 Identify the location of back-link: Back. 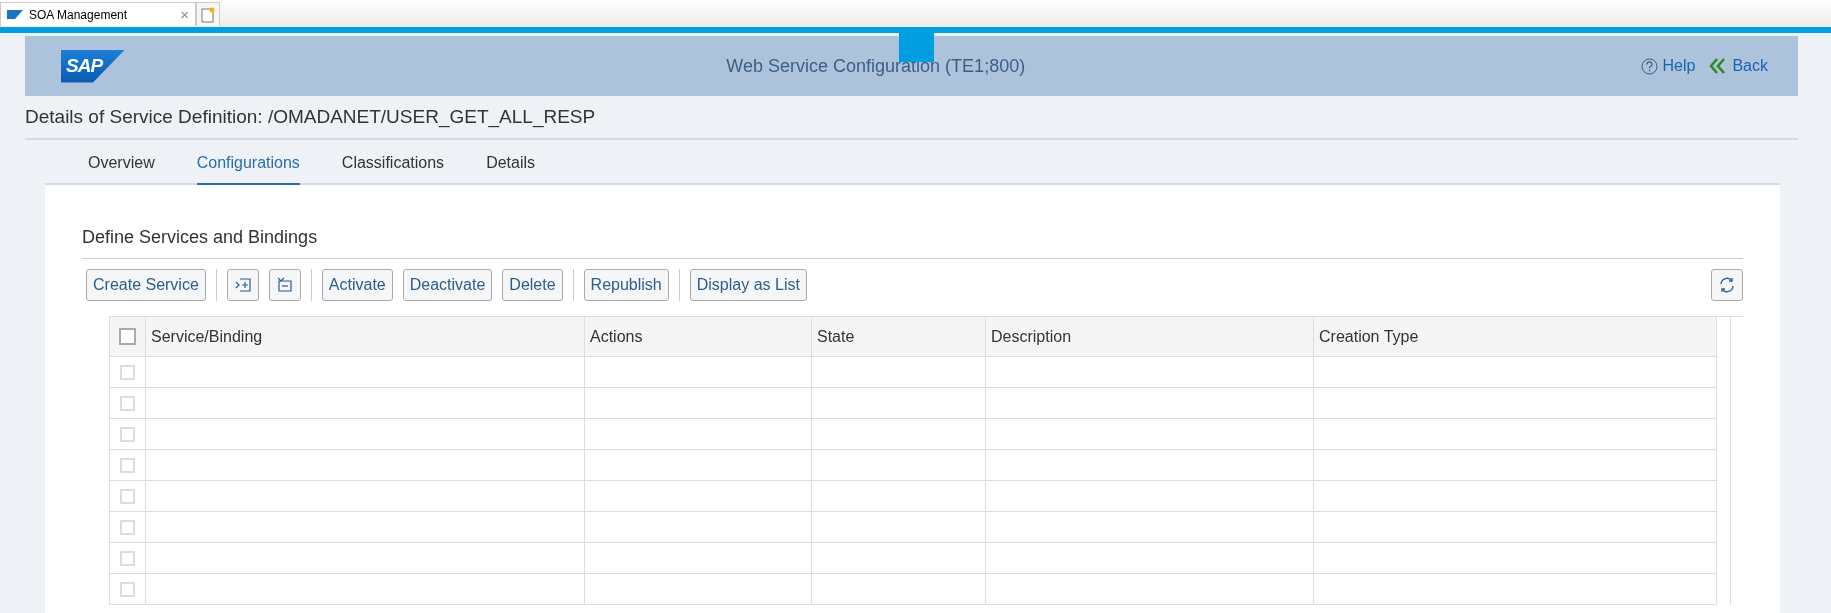
(1738, 66).